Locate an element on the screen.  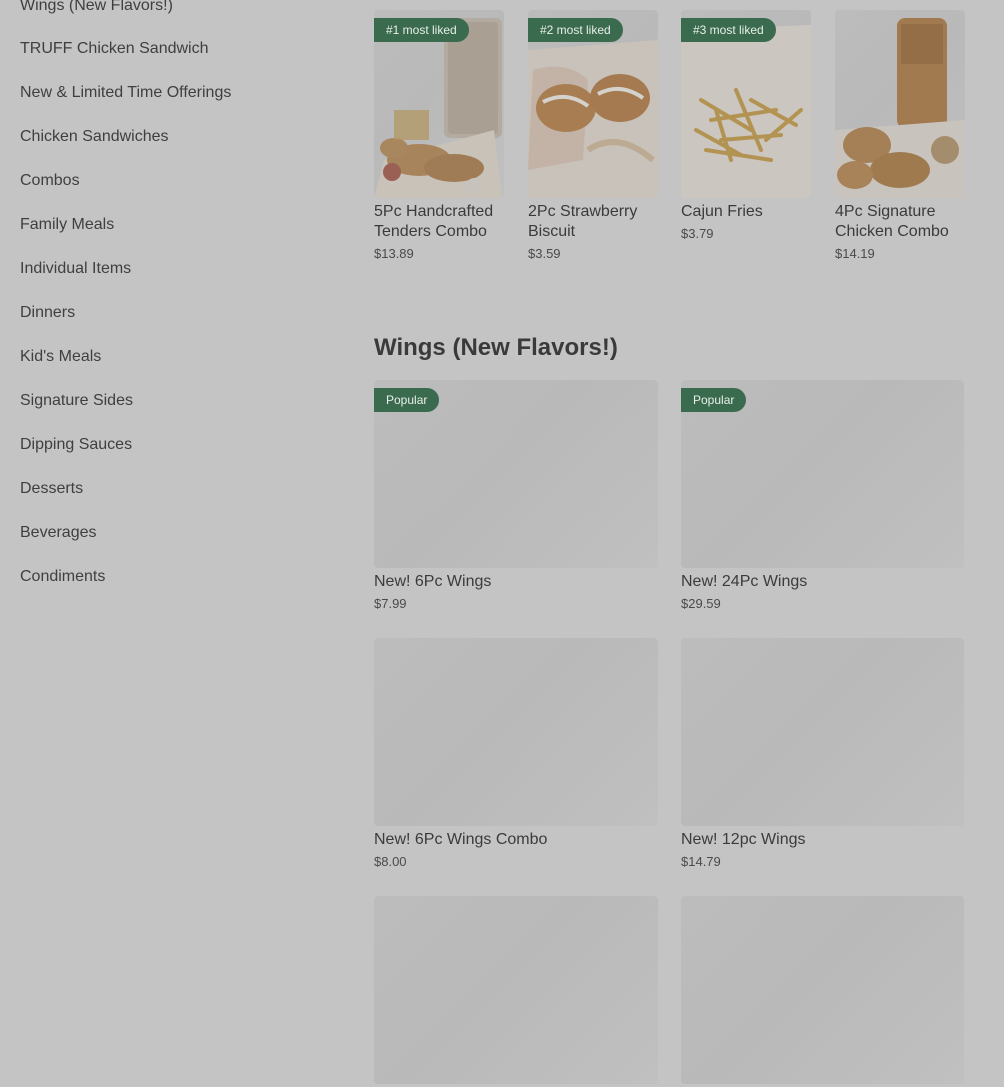
item-name: New! 24Pc Wings is located at coordinates (744, 581).